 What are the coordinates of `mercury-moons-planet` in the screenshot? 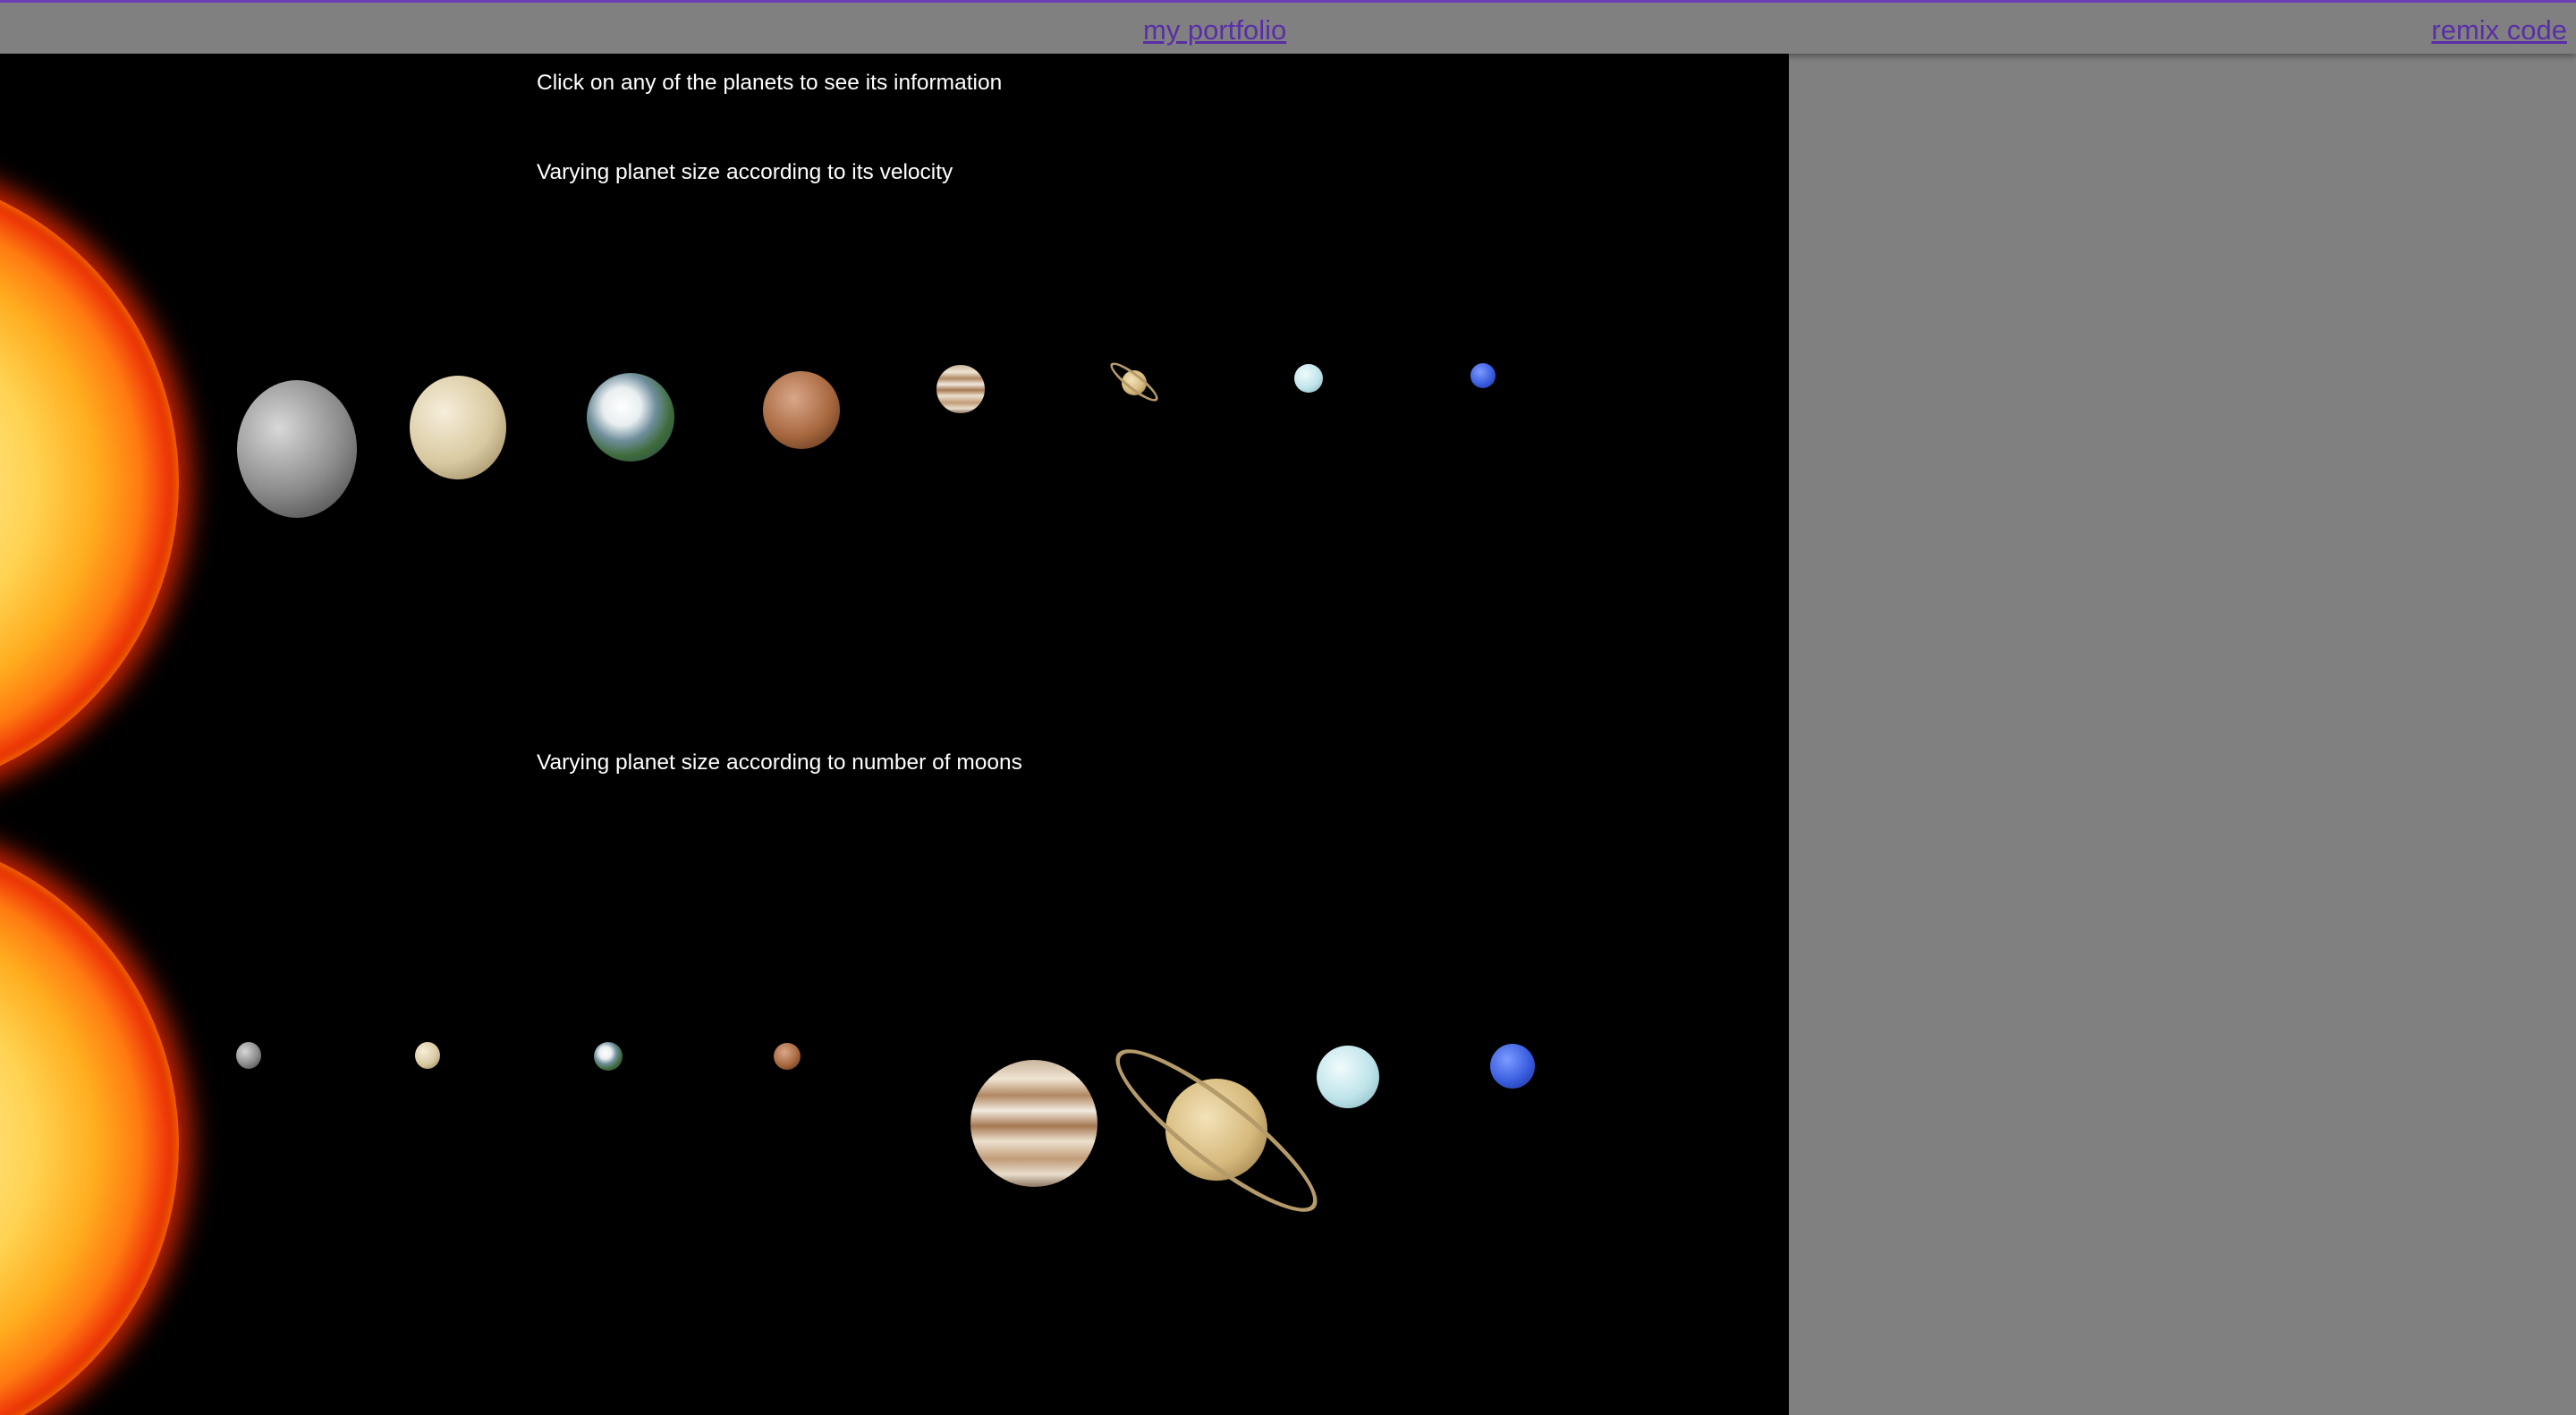 It's located at (248, 1056).